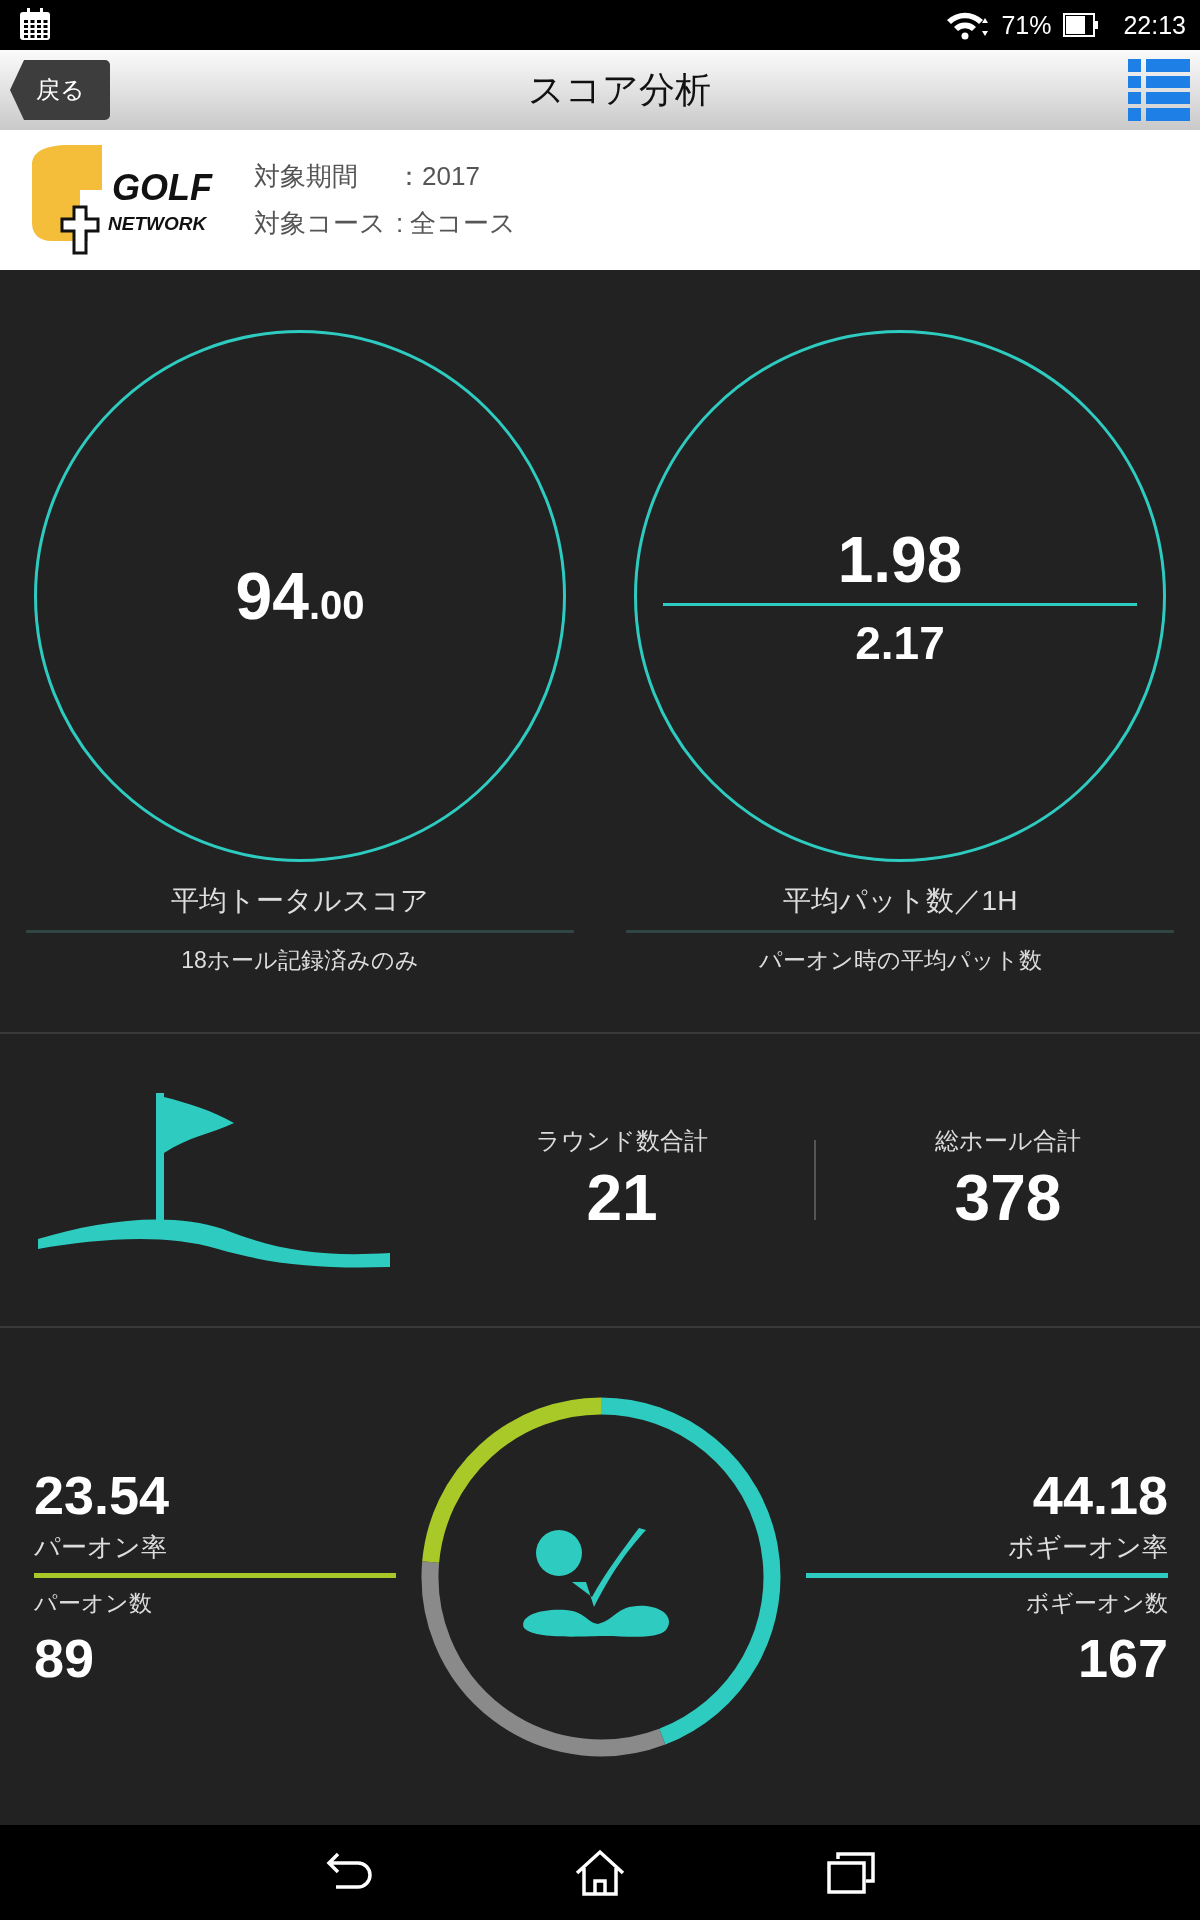 The height and width of the screenshot is (1920, 1200). What do you see at coordinates (900, 642) in the screenshot?
I see `par-on-putts: 2.17` at bounding box center [900, 642].